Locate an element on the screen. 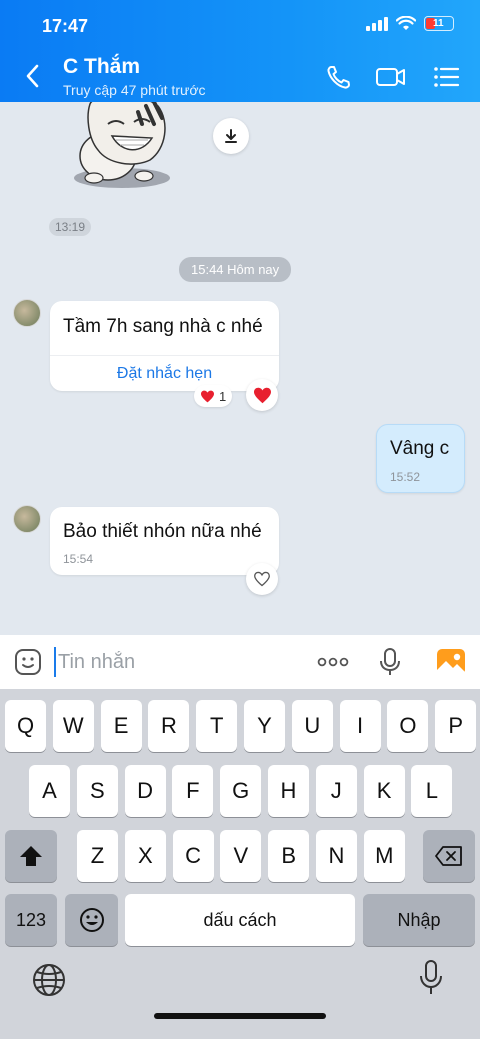  chat-header: 17:47 11 C Thắm Truy cập 47 phút trước is located at coordinates (240, 51).